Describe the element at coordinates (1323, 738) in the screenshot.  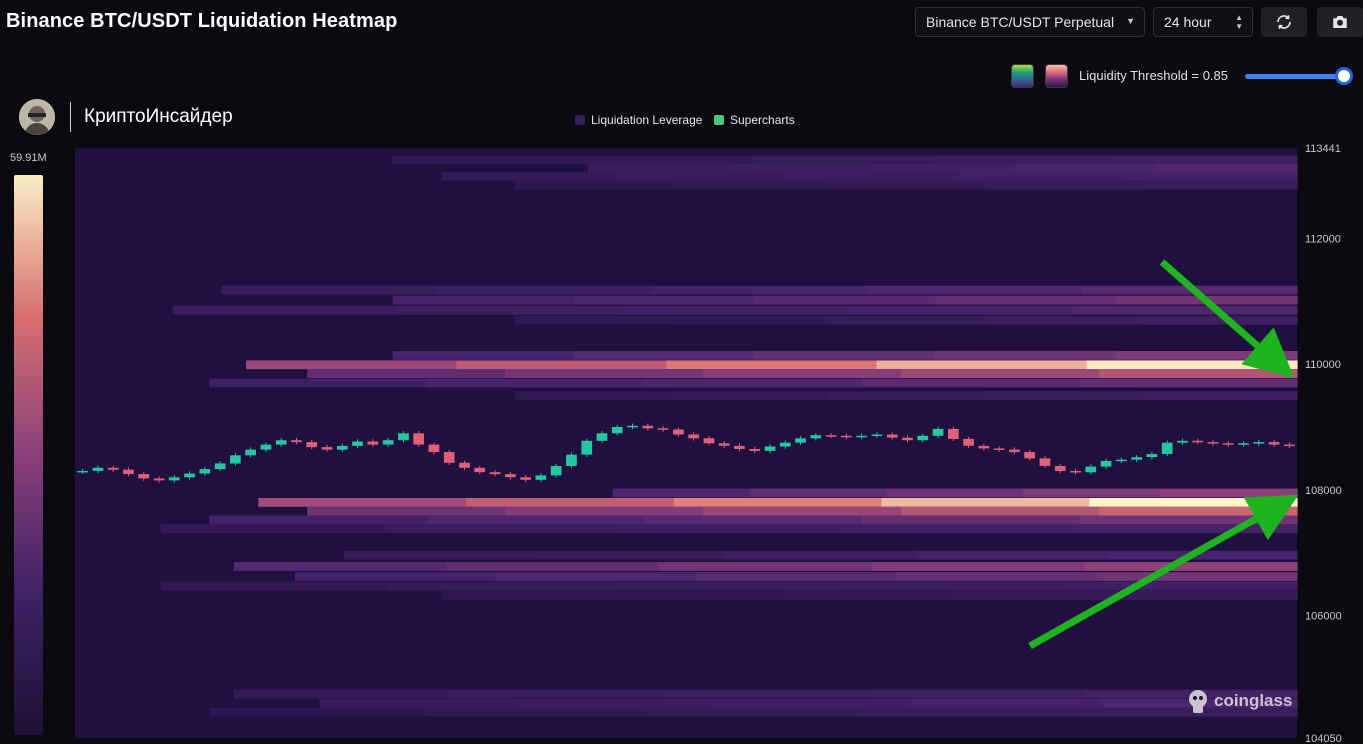
I see `y-tick-label: 104050` at that location.